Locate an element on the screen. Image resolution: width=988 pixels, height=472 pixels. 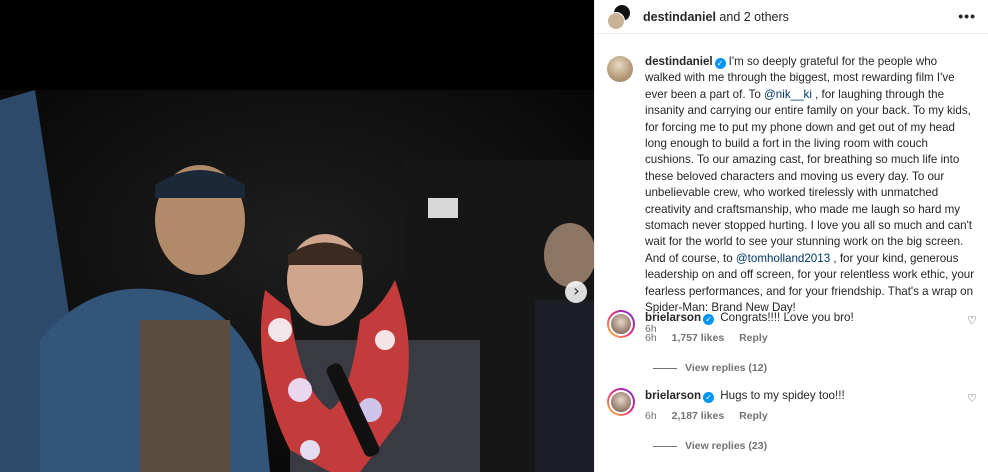
comment-content: Congrats!!!! Love you bro! is located at coordinates (787, 317).